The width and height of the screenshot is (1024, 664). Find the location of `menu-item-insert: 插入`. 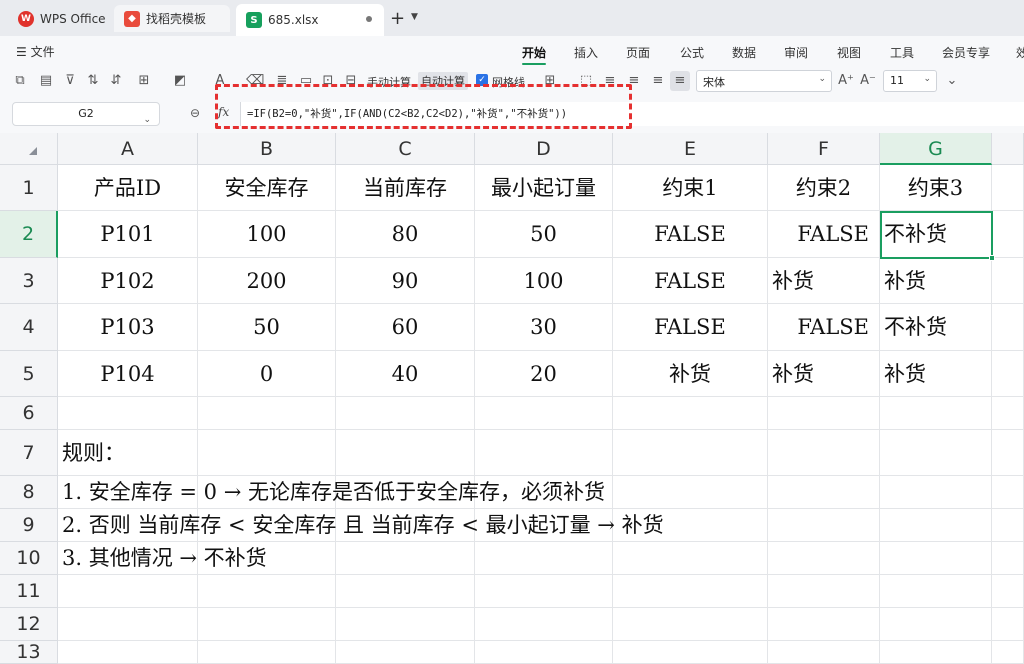

menu-item-insert: 插入 is located at coordinates (586, 52).